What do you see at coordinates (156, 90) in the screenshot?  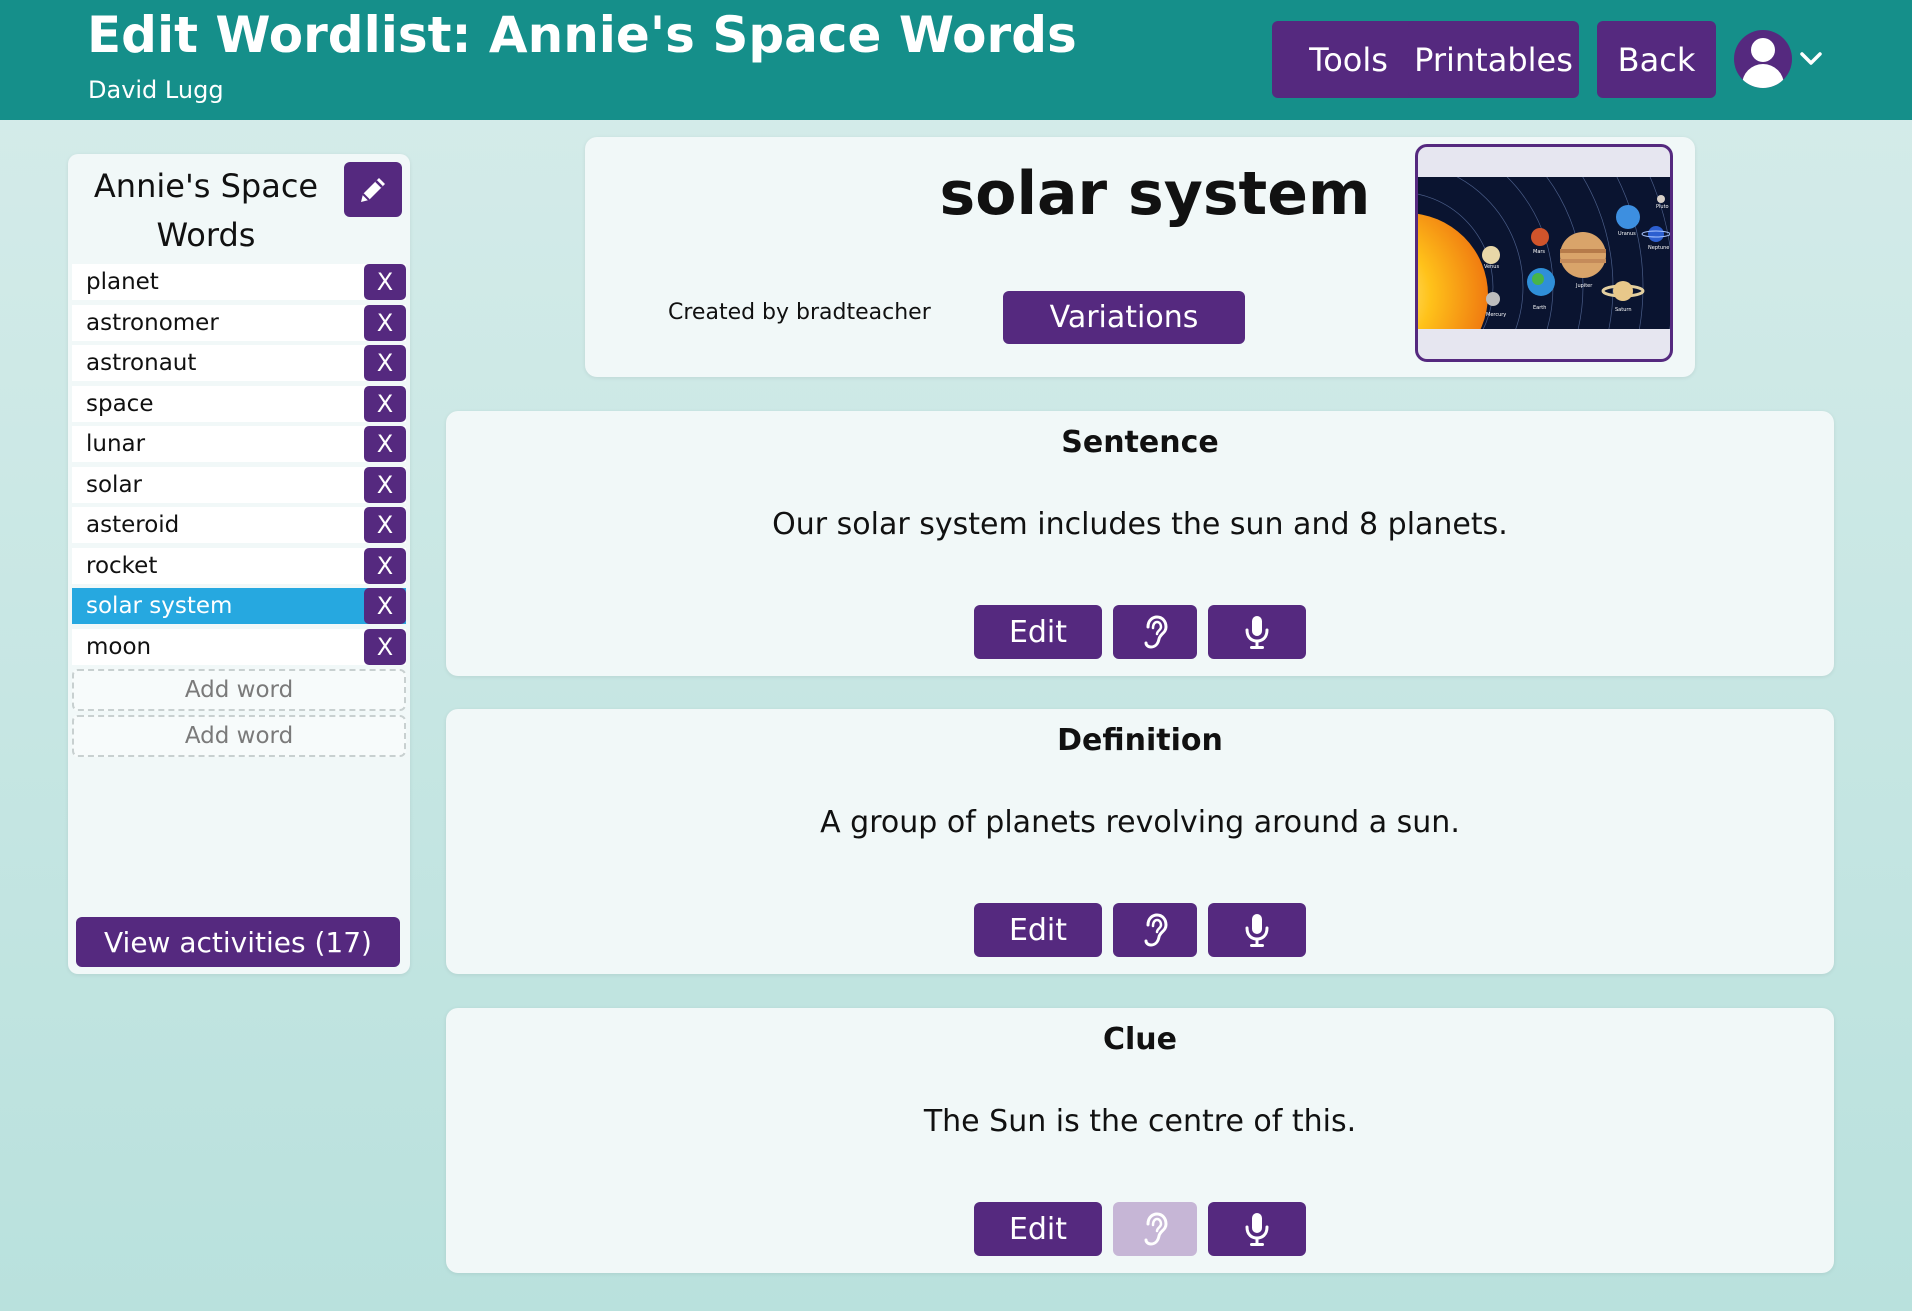 I see `user-name: David Lugg` at bounding box center [156, 90].